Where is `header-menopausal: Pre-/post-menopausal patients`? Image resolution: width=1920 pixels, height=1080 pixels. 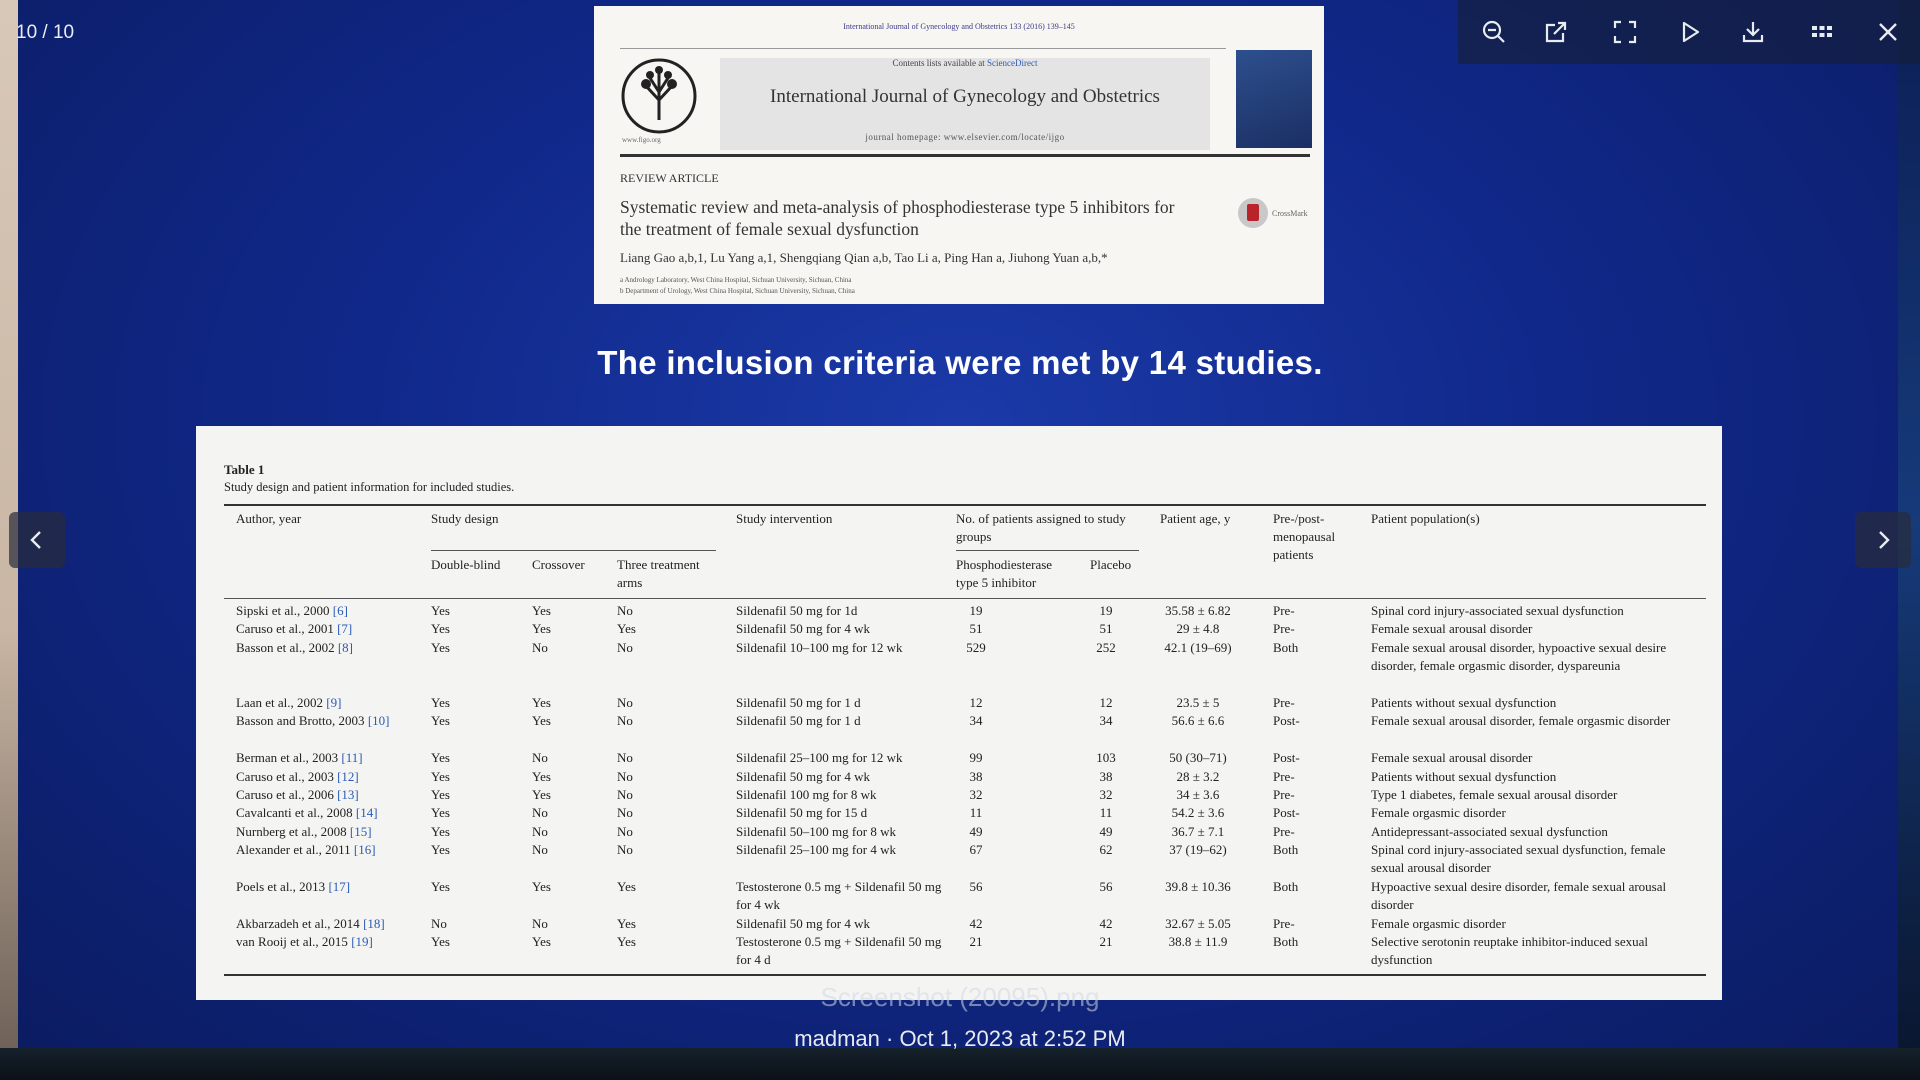
header-menopausal: Pre-/post-menopausal patients is located at coordinates (1304, 536).